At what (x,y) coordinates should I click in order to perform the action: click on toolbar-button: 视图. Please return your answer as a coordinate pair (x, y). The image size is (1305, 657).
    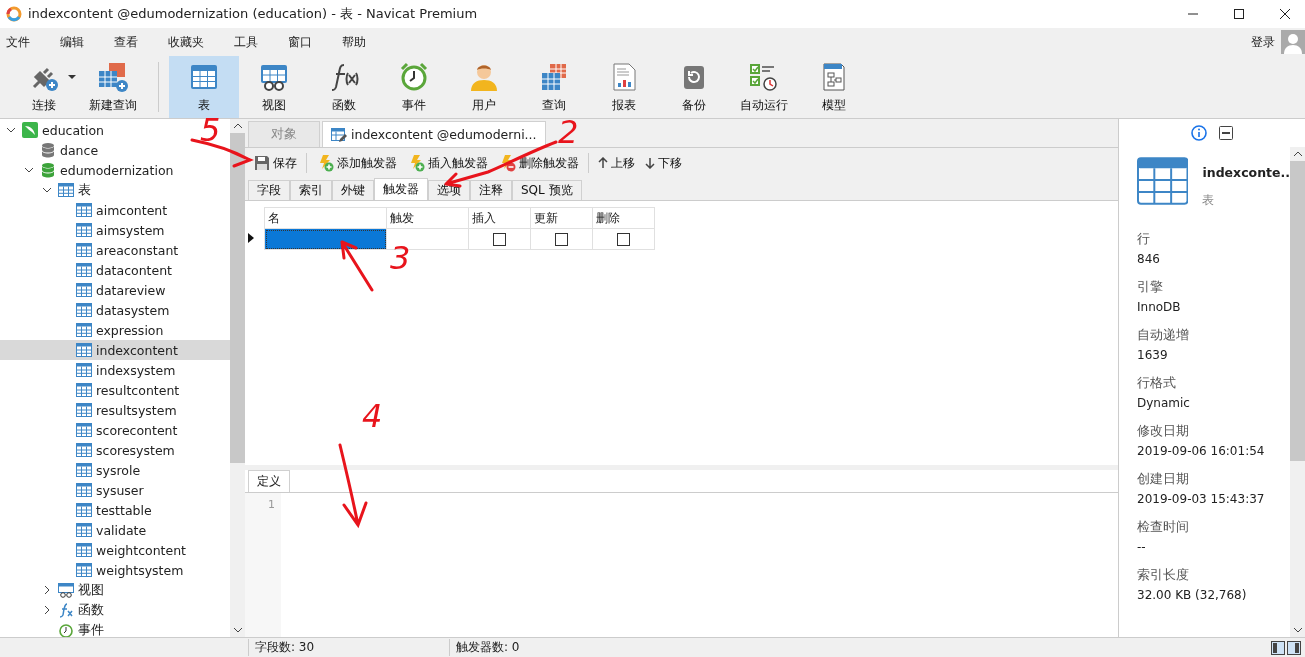
    Looking at the image, I should click on (274, 87).